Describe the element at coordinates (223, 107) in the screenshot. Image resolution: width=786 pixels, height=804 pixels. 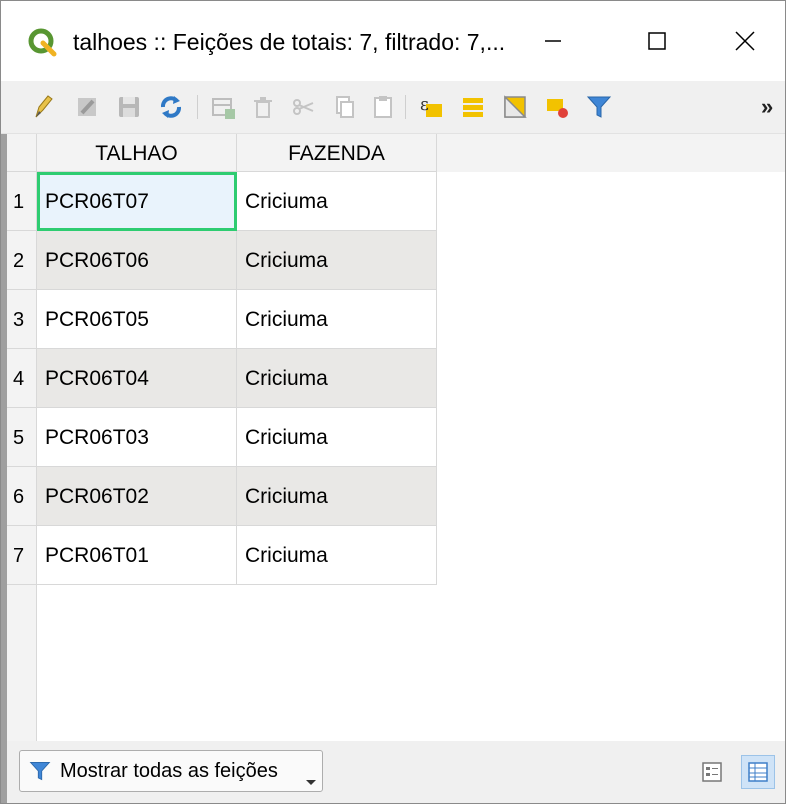
I see `add-feature-icon` at that location.